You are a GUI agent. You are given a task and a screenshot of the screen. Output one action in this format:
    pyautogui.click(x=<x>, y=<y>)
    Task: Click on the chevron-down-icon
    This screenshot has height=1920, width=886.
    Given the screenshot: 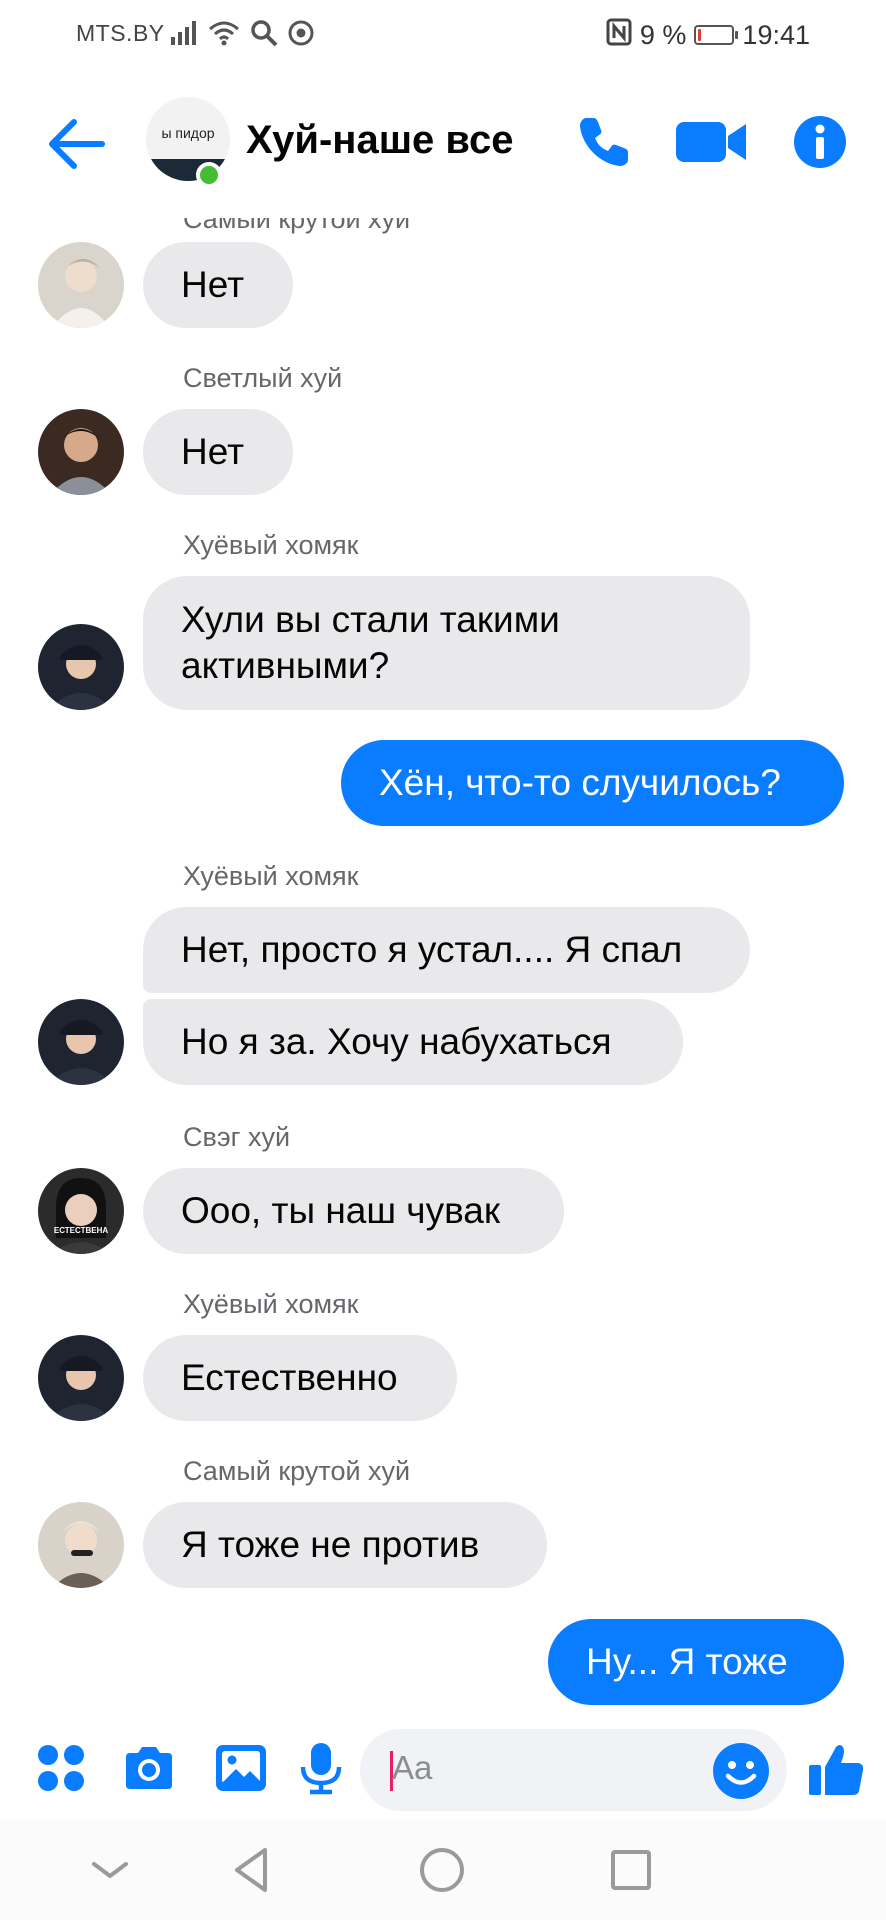 What is the action you would take?
    pyautogui.click(x=110, y=1870)
    